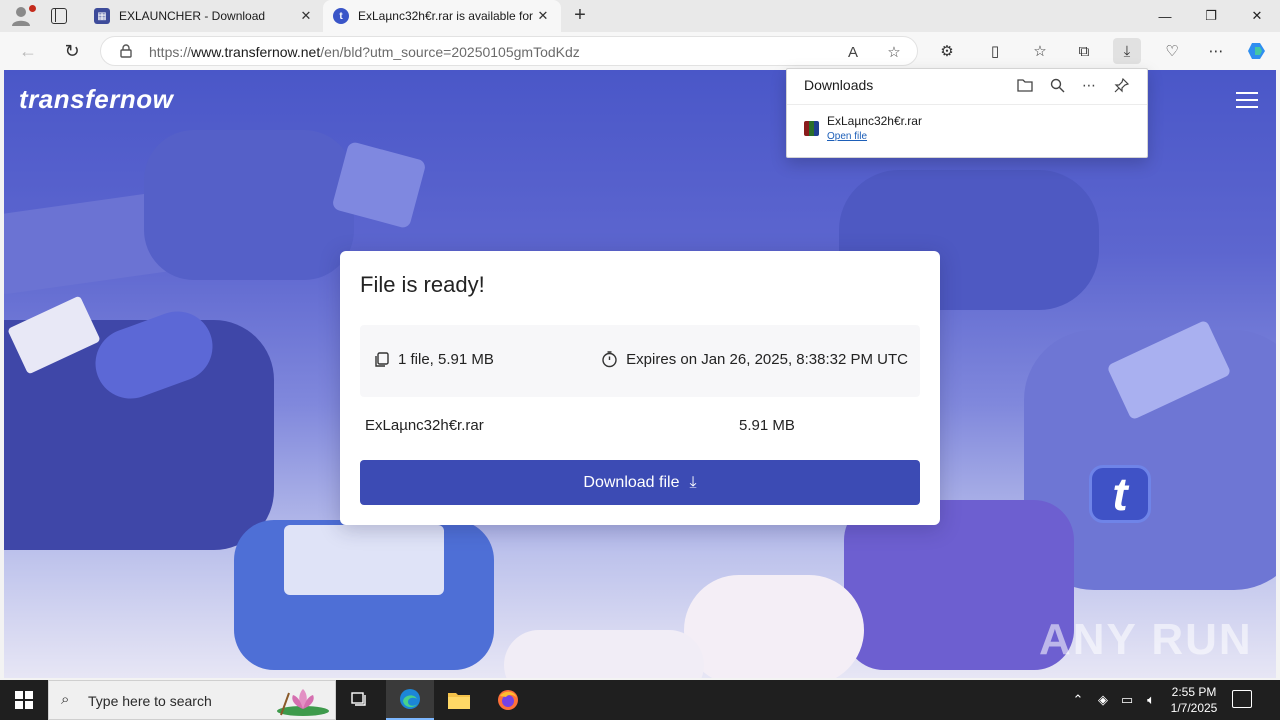 This screenshot has width=1280, height=720. Describe the element at coordinates (580, 15) in the screenshot. I see `new-tab-button: +` at that location.